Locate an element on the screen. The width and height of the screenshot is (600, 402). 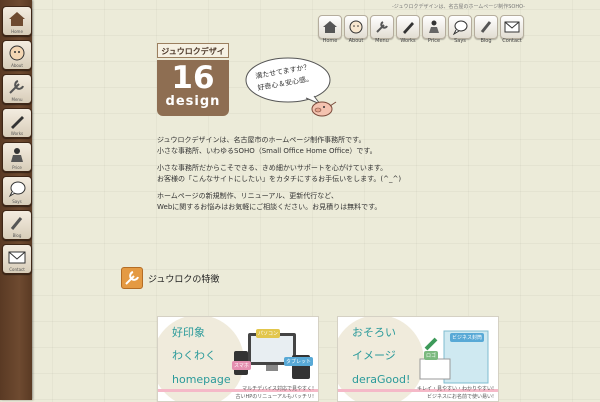
sidebar-item-contact: Contact is located at coordinates (17, 259).